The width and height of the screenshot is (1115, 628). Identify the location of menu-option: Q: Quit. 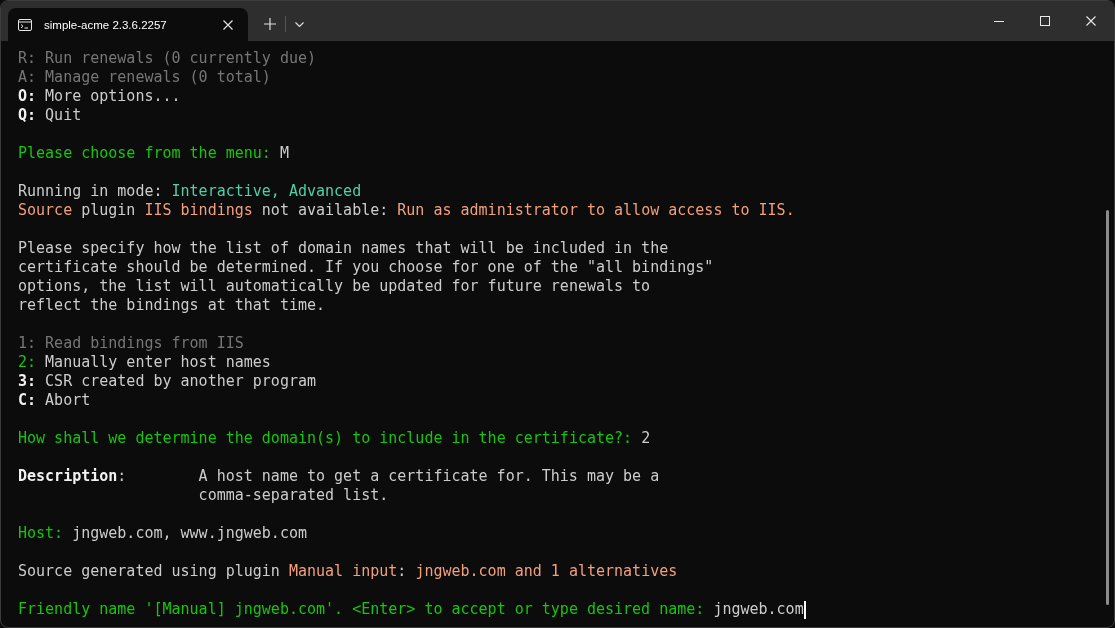
(50, 115).